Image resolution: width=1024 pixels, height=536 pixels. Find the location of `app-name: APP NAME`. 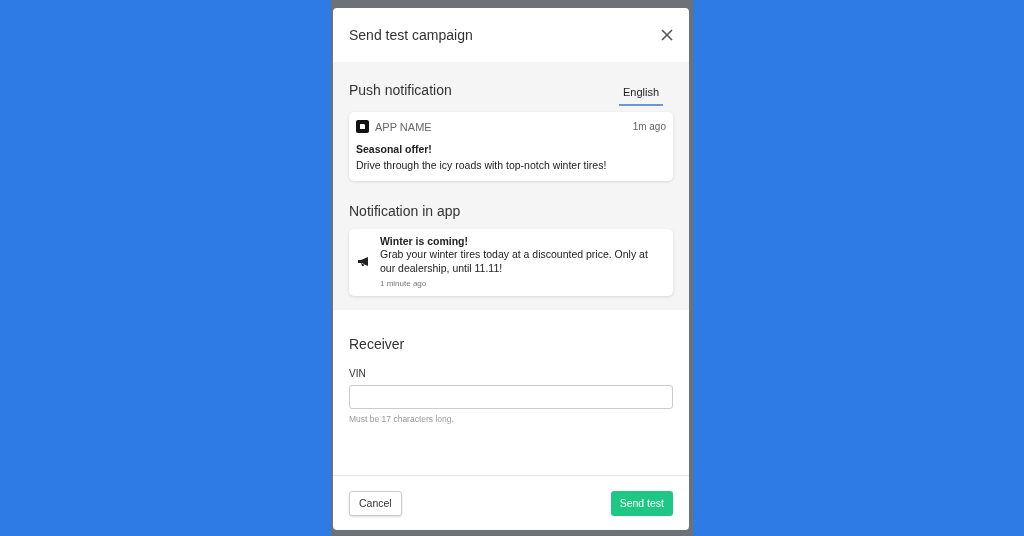

app-name: APP NAME is located at coordinates (403, 126).